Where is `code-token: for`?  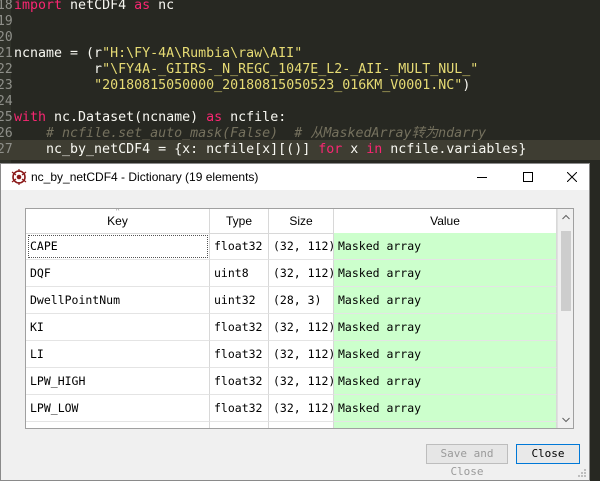
code-token: for is located at coordinates (330, 149).